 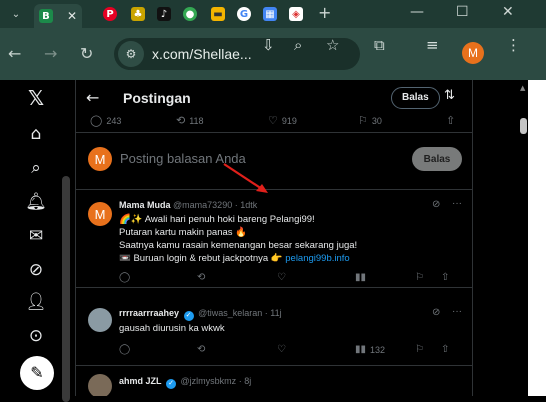 What do you see at coordinates (275, 313) in the screenshot?
I see `post-time: 11j` at bounding box center [275, 313].